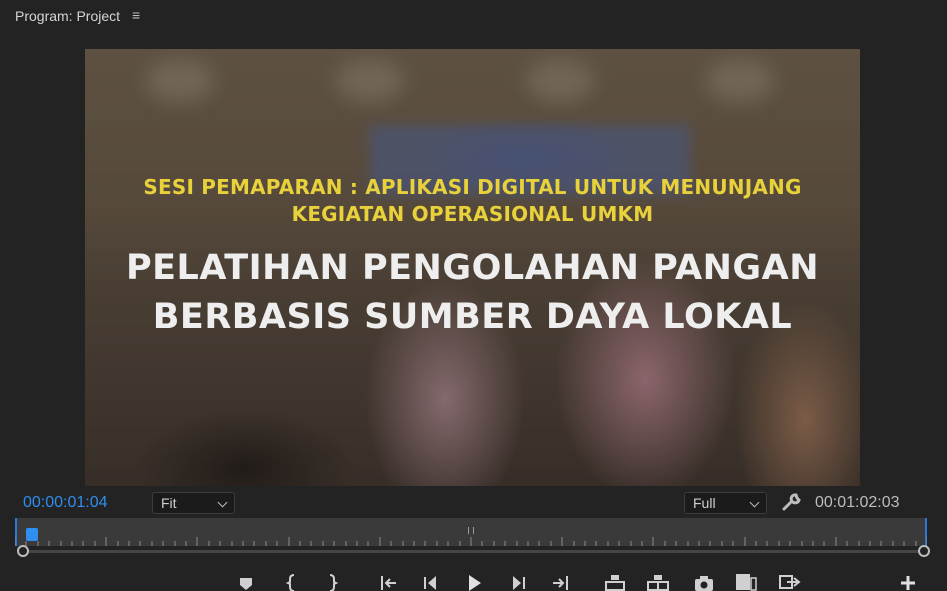  Describe the element at coordinates (704, 581) in the screenshot. I see `export-frame-icon` at that location.